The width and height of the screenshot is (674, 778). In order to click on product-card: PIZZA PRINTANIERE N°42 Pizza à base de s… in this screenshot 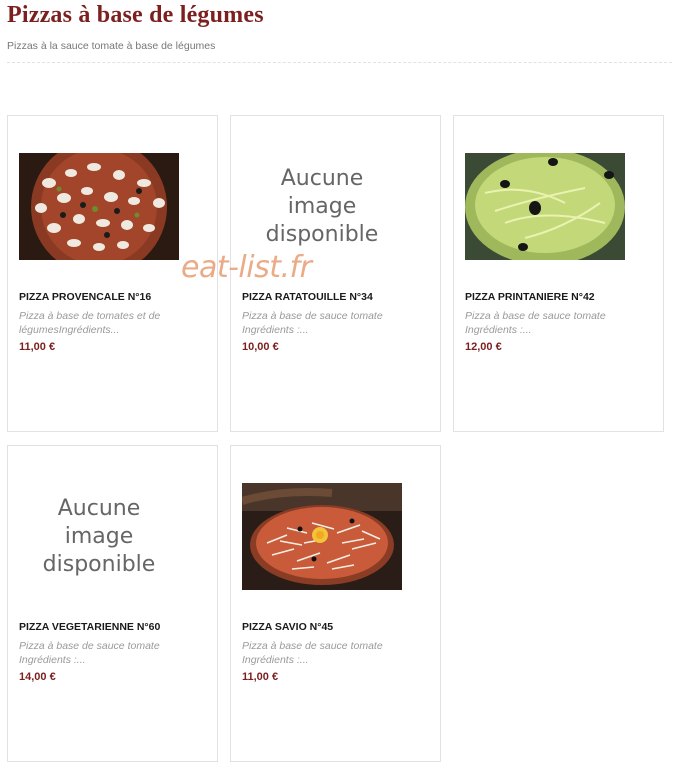, I will do `click(558, 273)`.